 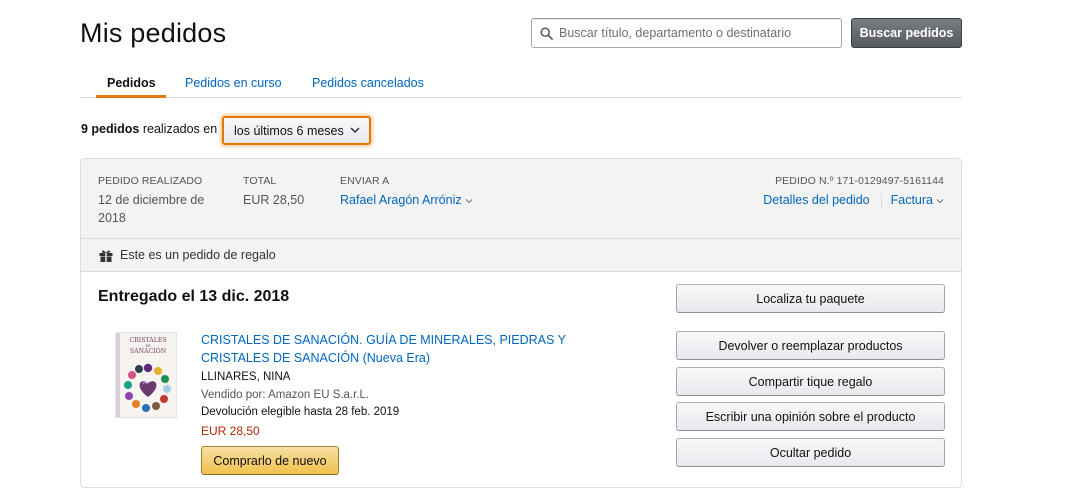 What do you see at coordinates (131, 96) in the screenshot?
I see `active-tab-indicator` at bounding box center [131, 96].